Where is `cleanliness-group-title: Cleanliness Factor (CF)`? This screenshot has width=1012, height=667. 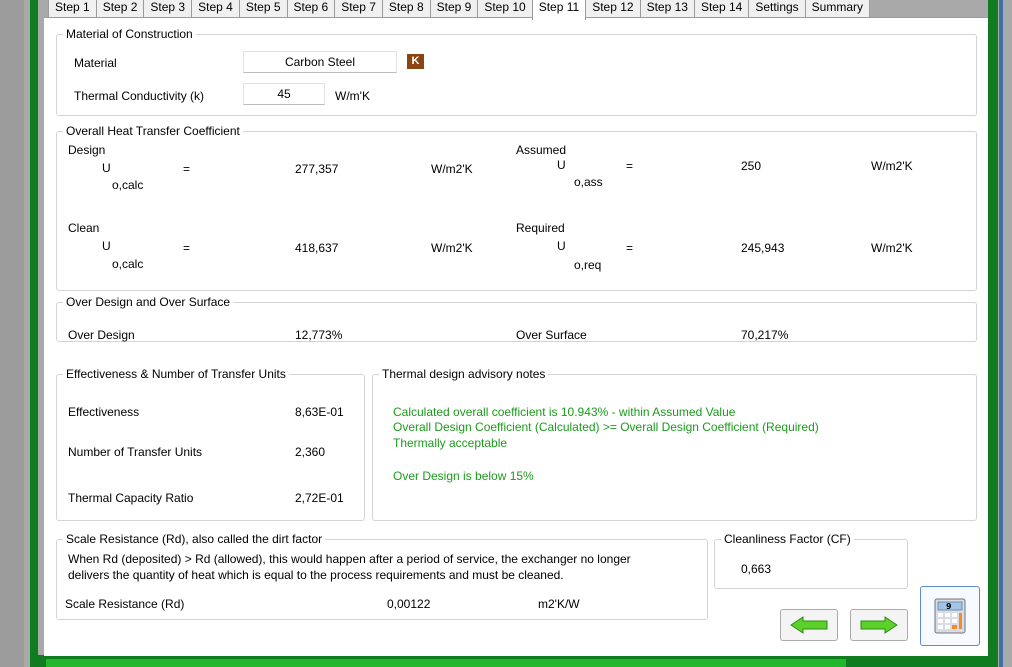
cleanliness-group-title: Cleanliness Factor (CF) is located at coordinates (787, 539).